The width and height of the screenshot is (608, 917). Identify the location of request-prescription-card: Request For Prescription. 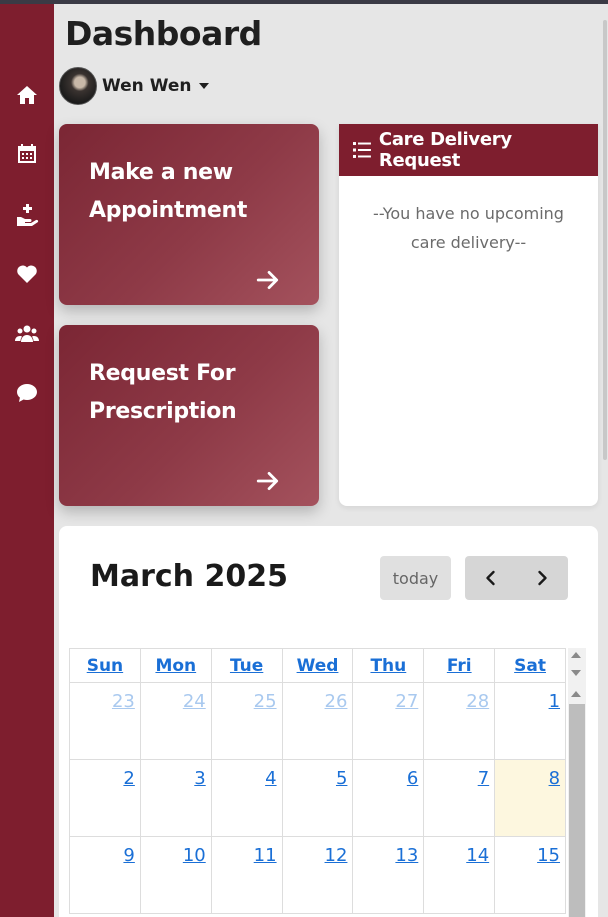
(189, 415).